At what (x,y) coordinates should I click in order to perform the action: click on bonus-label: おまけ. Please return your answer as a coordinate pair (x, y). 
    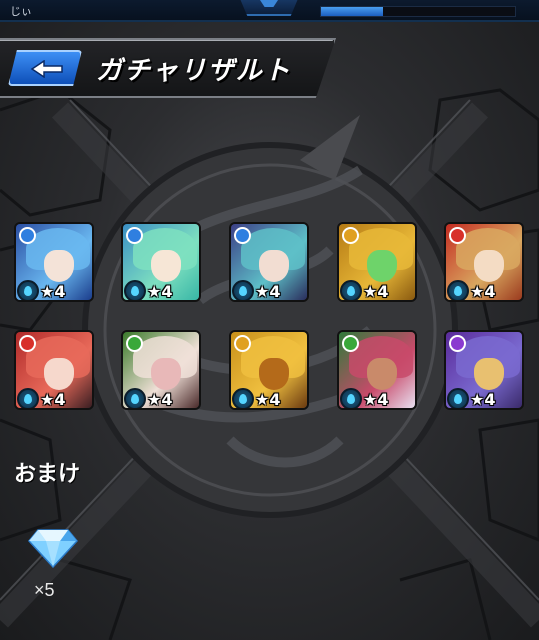
    Looking at the image, I should click on (47, 474).